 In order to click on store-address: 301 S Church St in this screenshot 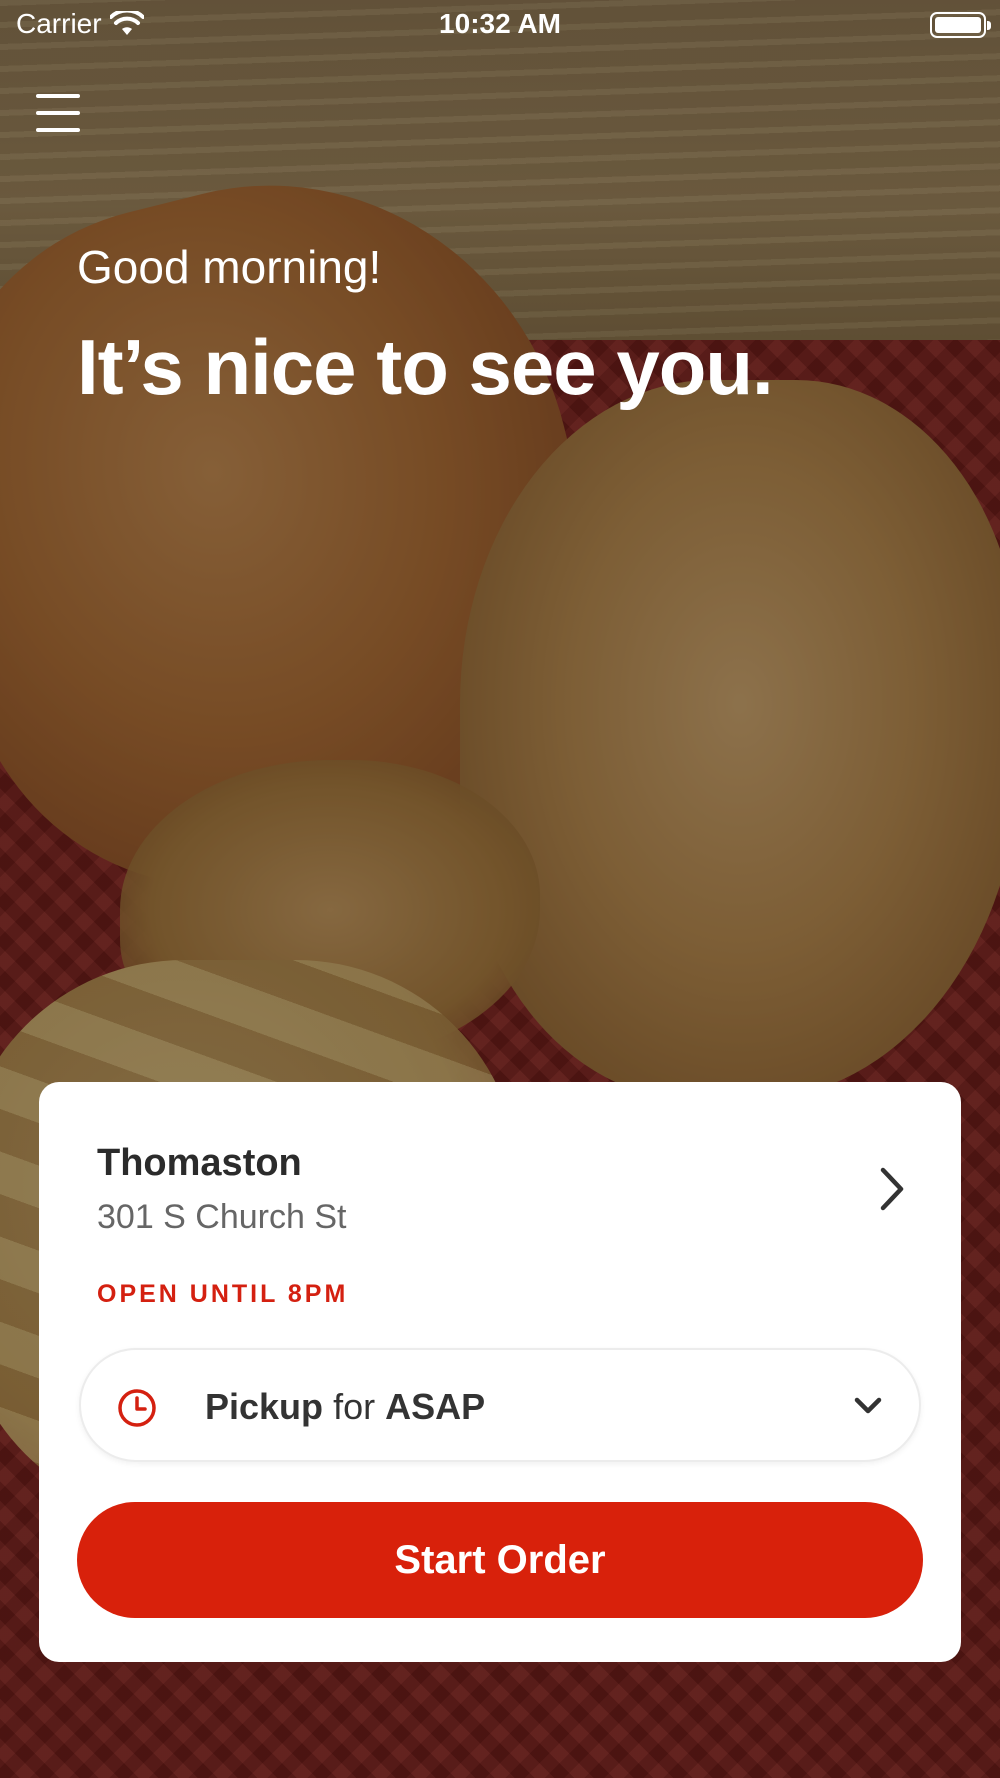, I will do `click(221, 1217)`.